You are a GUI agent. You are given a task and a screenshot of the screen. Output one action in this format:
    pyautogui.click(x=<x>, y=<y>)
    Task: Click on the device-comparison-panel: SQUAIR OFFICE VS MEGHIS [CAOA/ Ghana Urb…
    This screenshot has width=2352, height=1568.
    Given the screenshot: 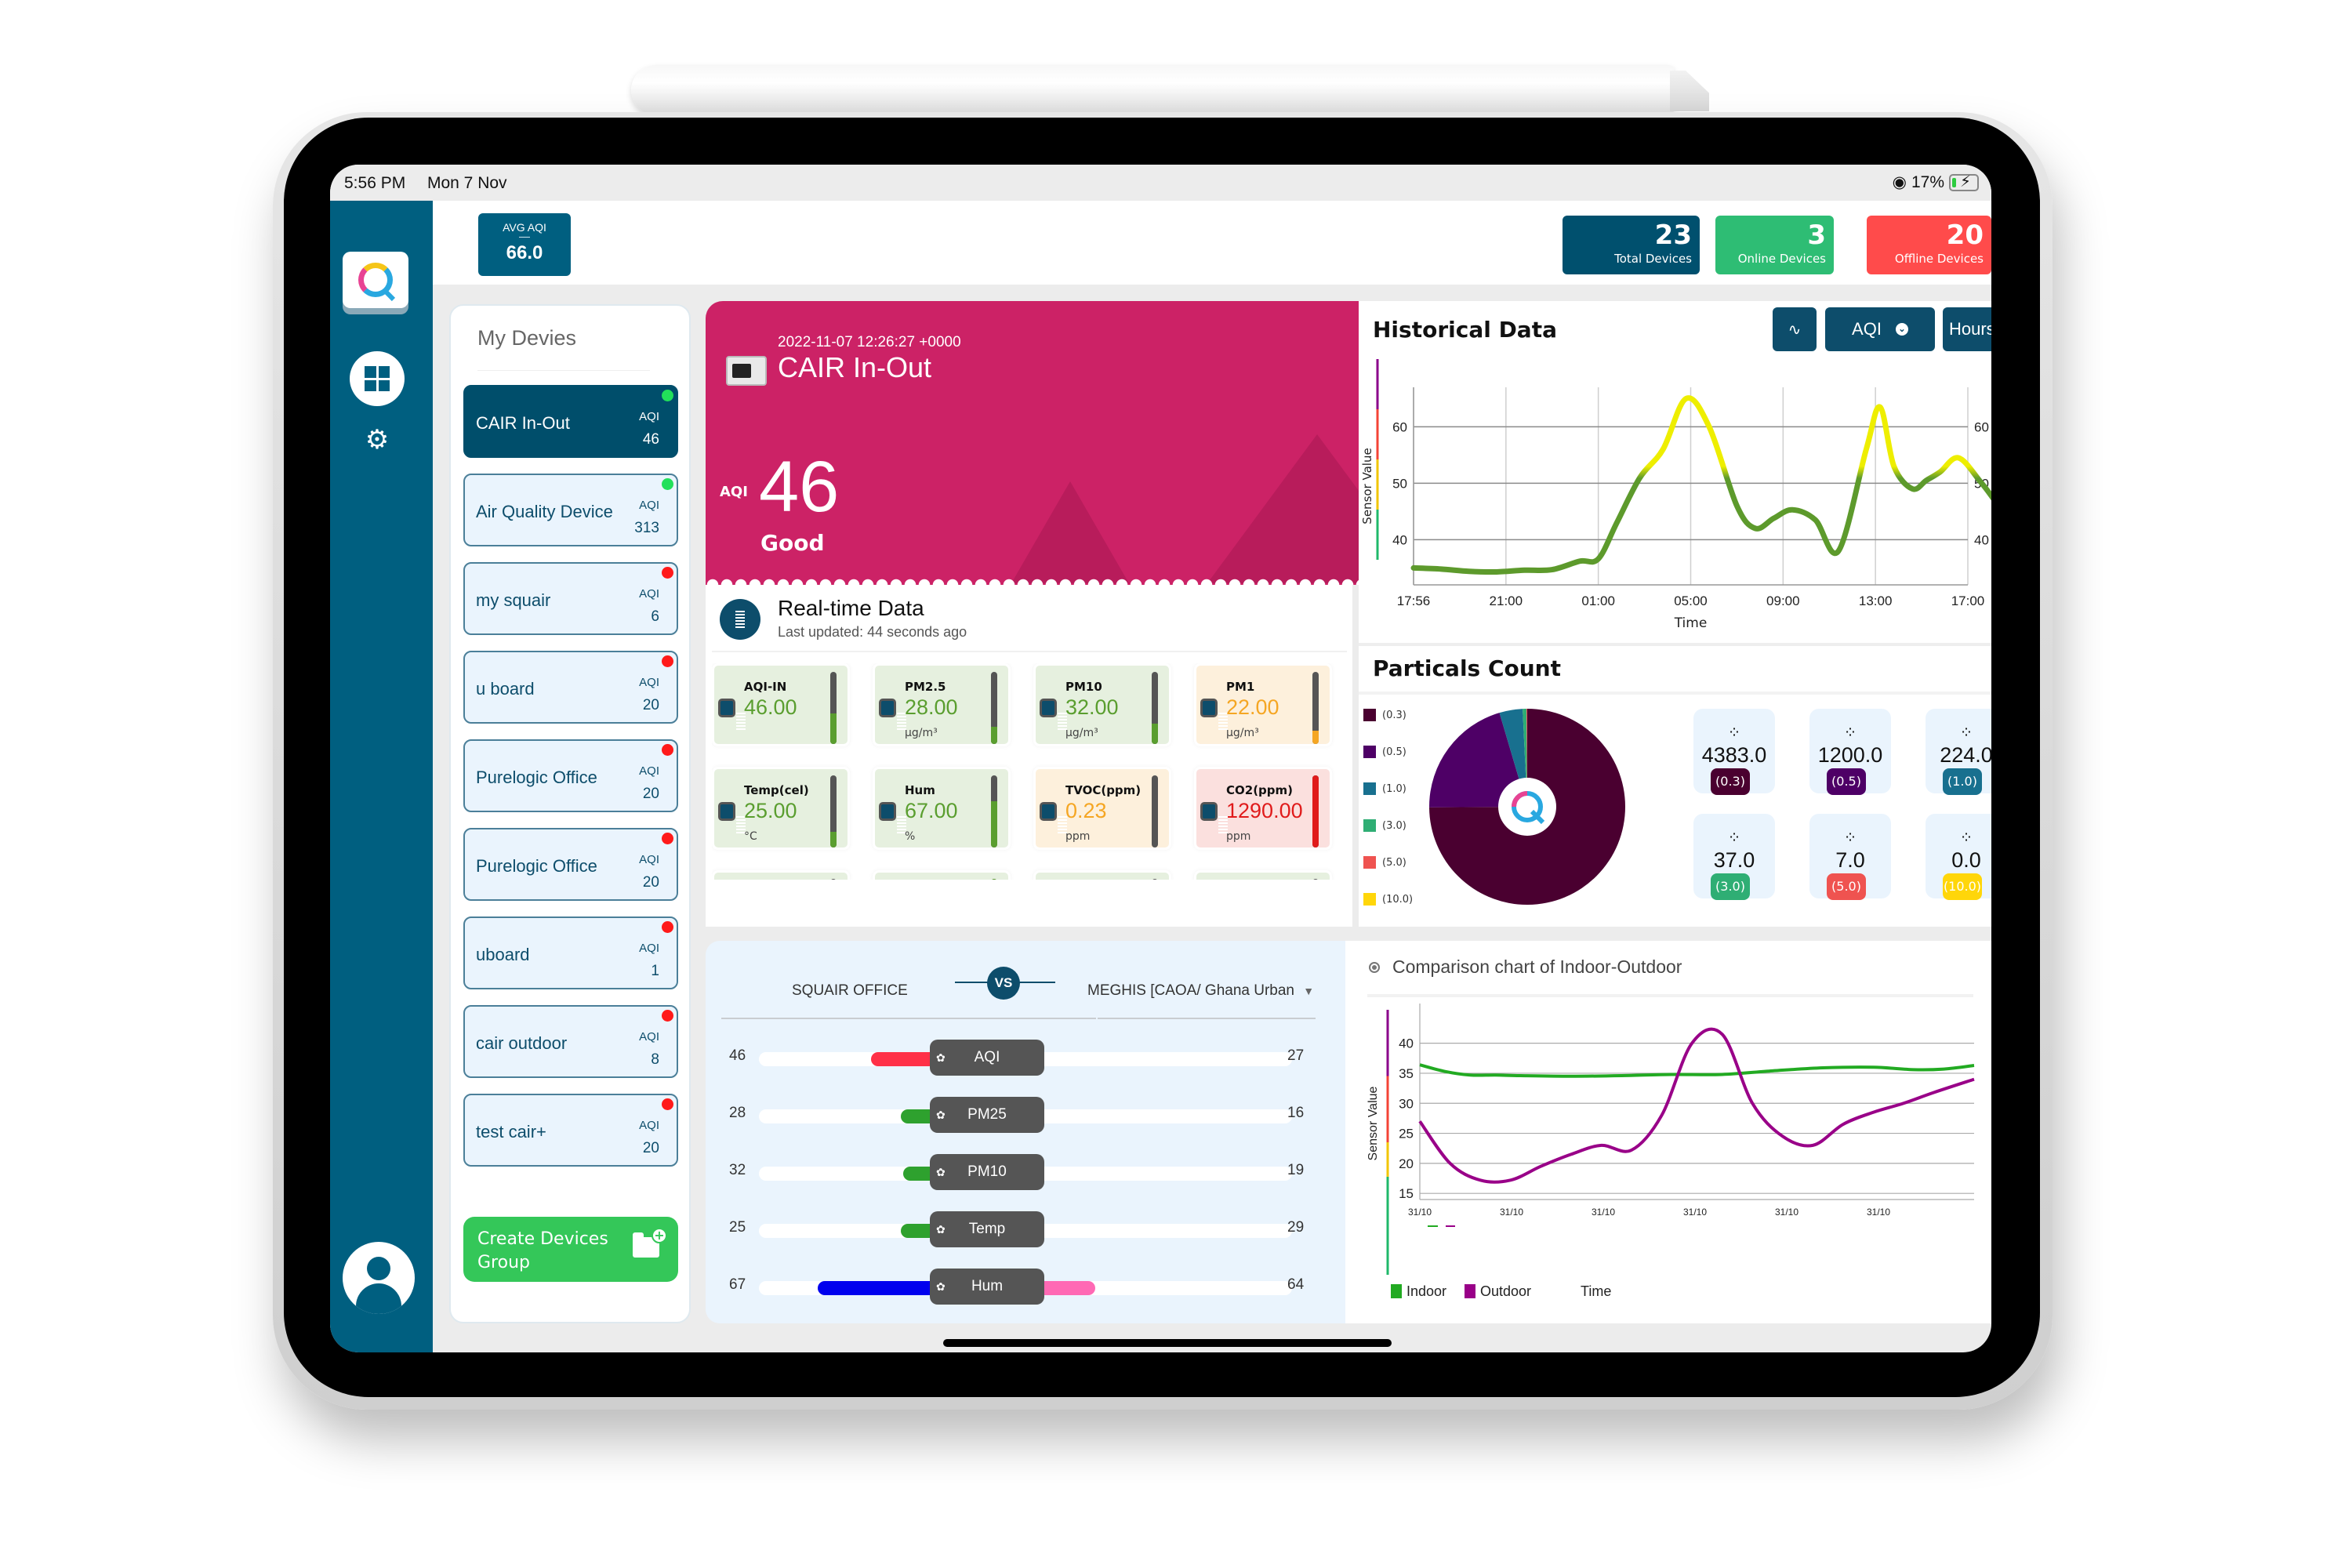 What is the action you would take?
    pyautogui.click(x=1025, y=1132)
    